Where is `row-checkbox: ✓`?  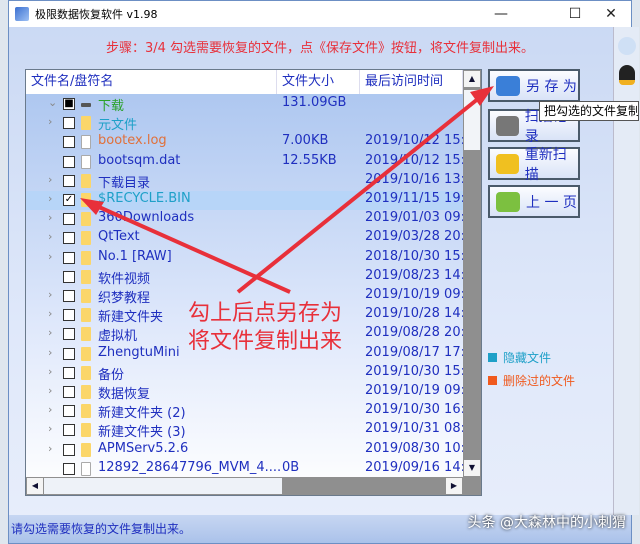
row-checkbox: ✓ is located at coordinates (69, 200).